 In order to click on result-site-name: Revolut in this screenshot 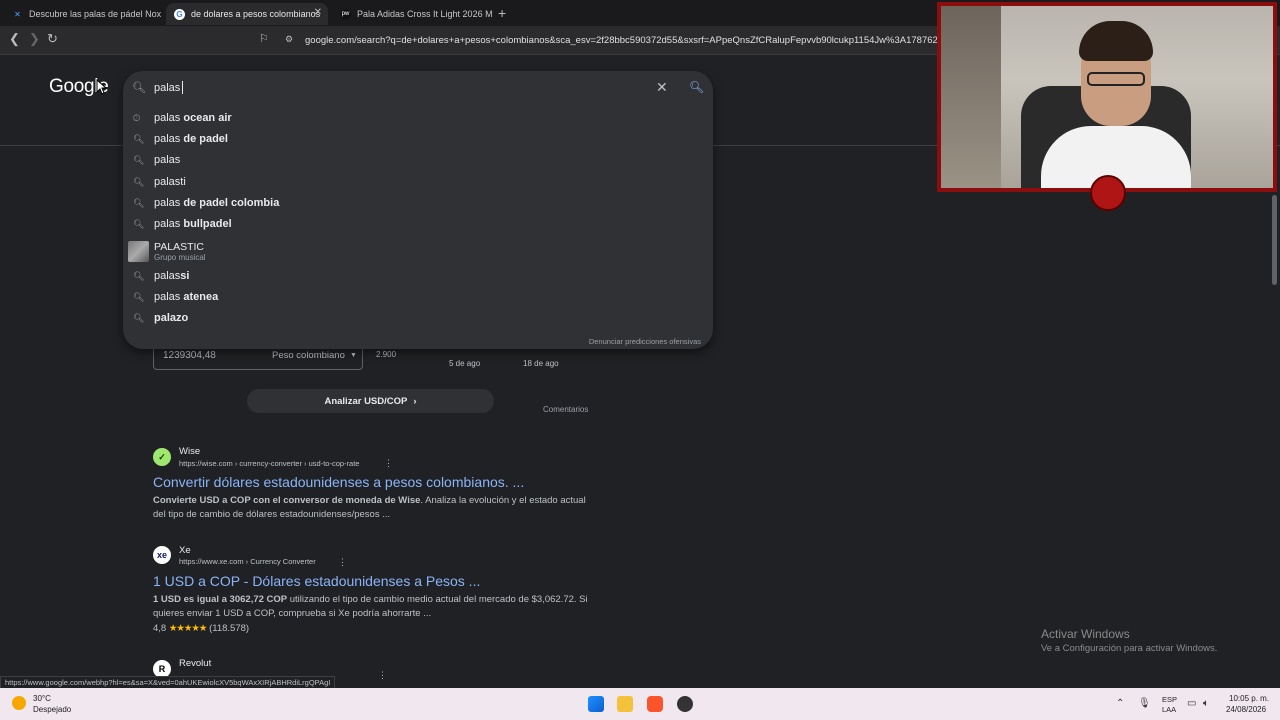, I will do `click(195, 663)`.